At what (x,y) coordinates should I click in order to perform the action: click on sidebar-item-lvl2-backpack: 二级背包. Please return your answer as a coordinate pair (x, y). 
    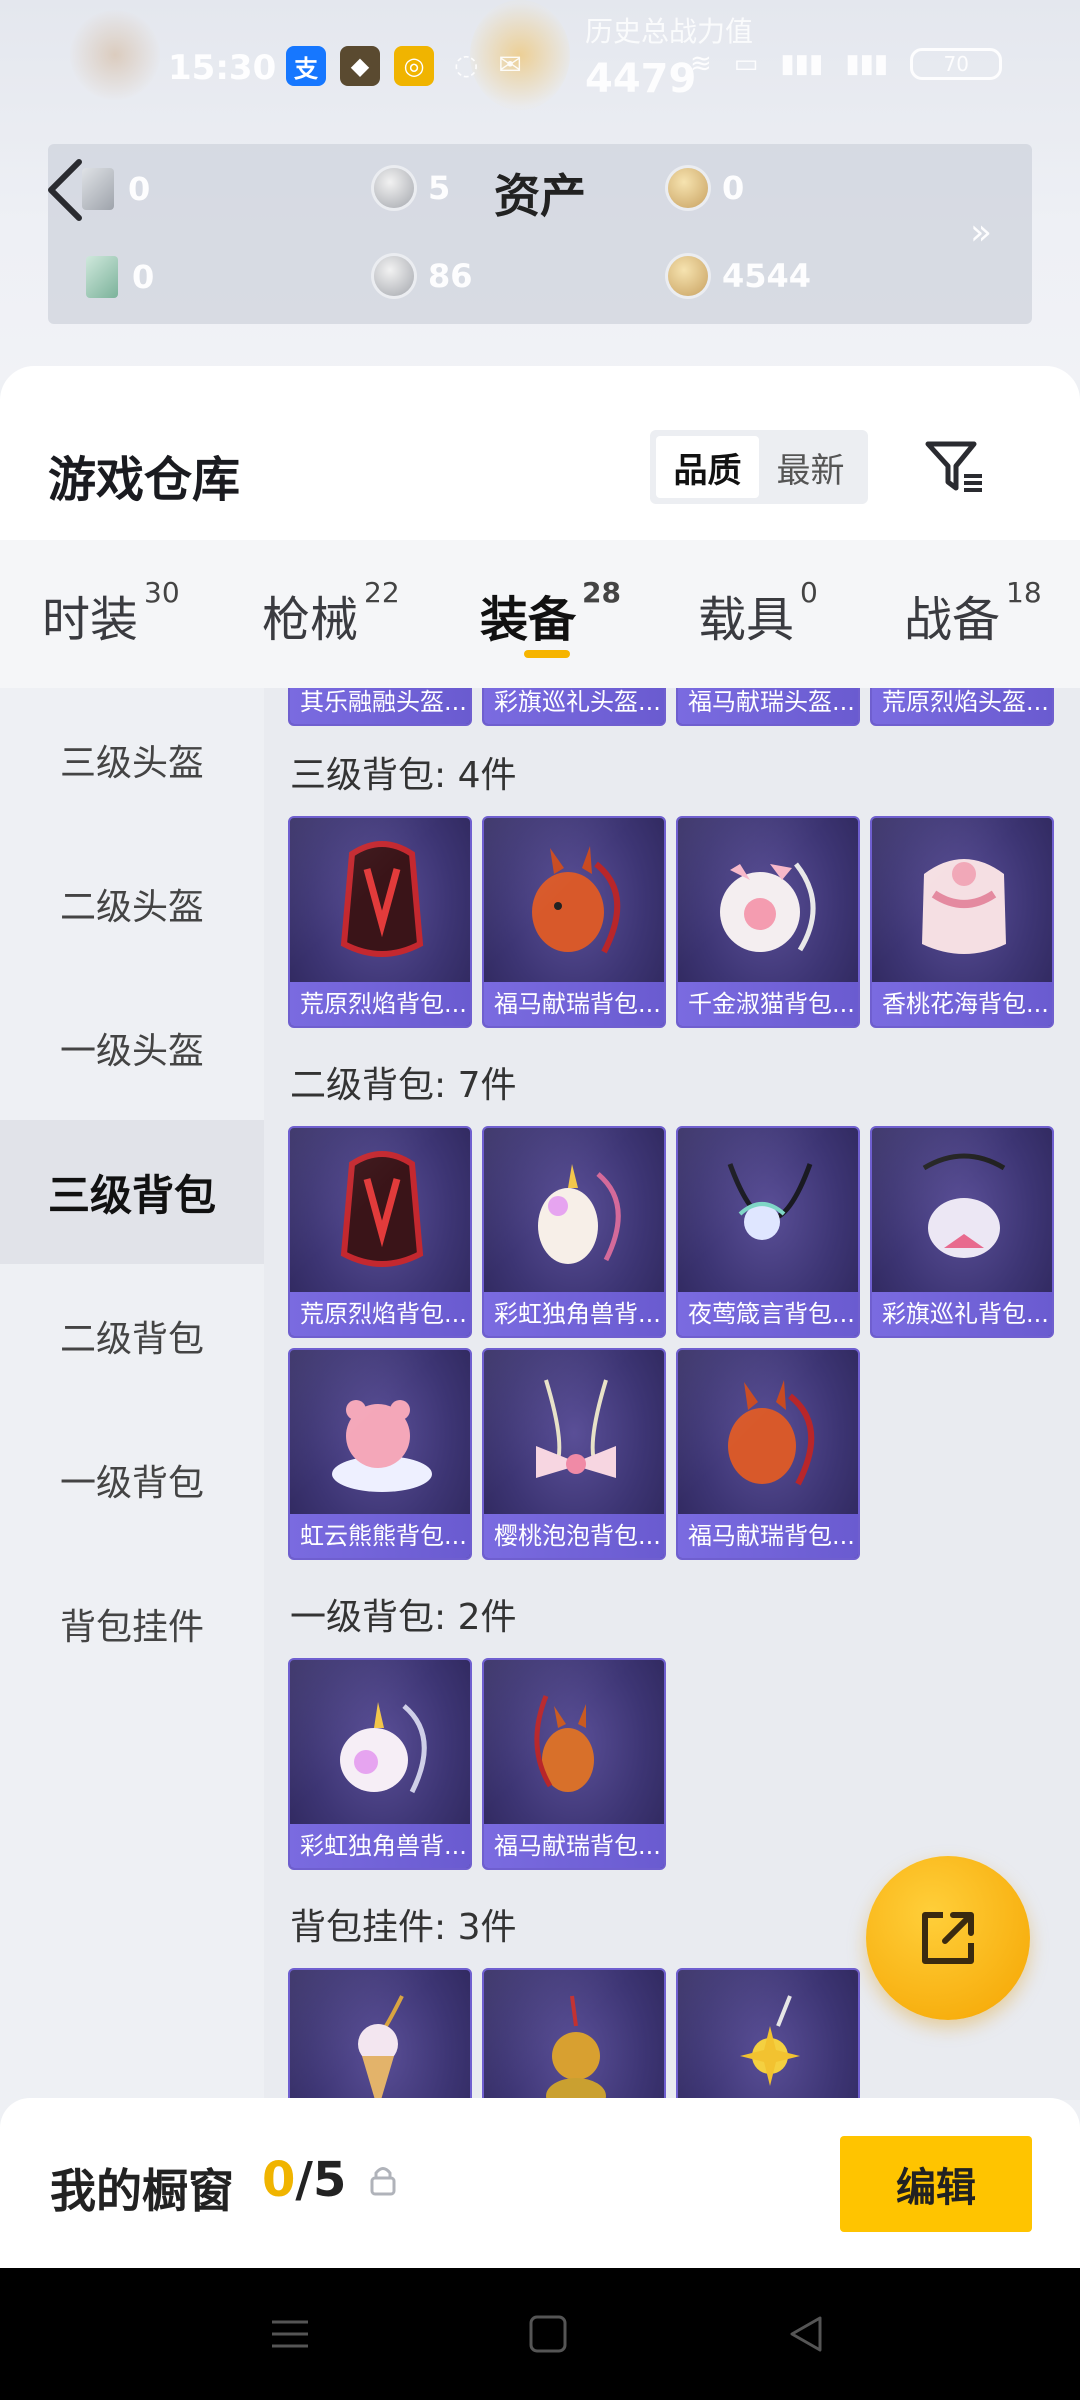
    Looking at the image, I should click on (132, 1336).